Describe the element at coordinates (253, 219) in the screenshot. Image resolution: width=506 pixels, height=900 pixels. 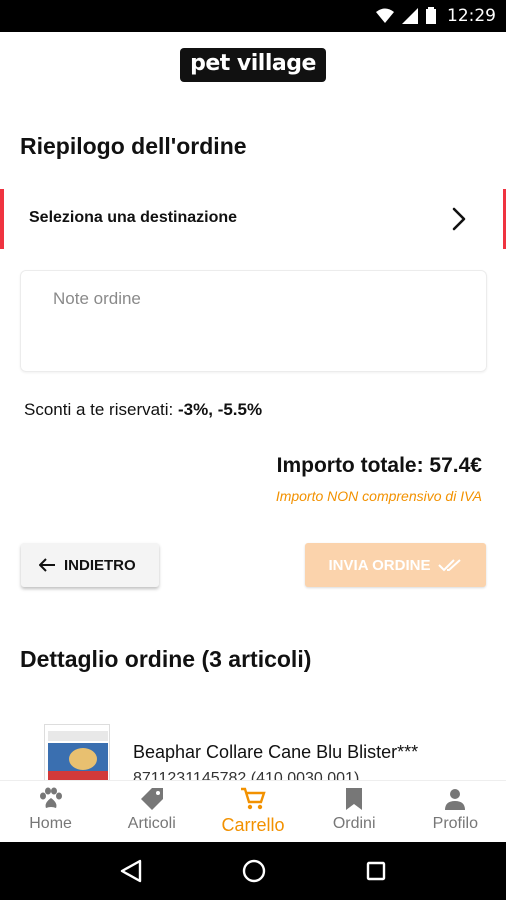
I see `destination-selector: Seleziona una destinazione` at that location.